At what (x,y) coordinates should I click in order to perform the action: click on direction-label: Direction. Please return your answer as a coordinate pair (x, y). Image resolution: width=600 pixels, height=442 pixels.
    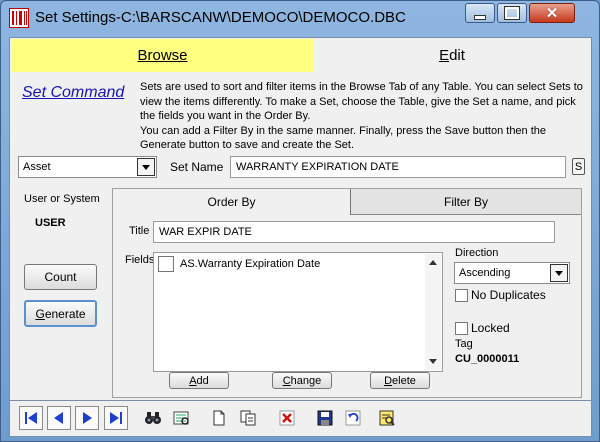
    Looking at the image, I should click on (477, 253).